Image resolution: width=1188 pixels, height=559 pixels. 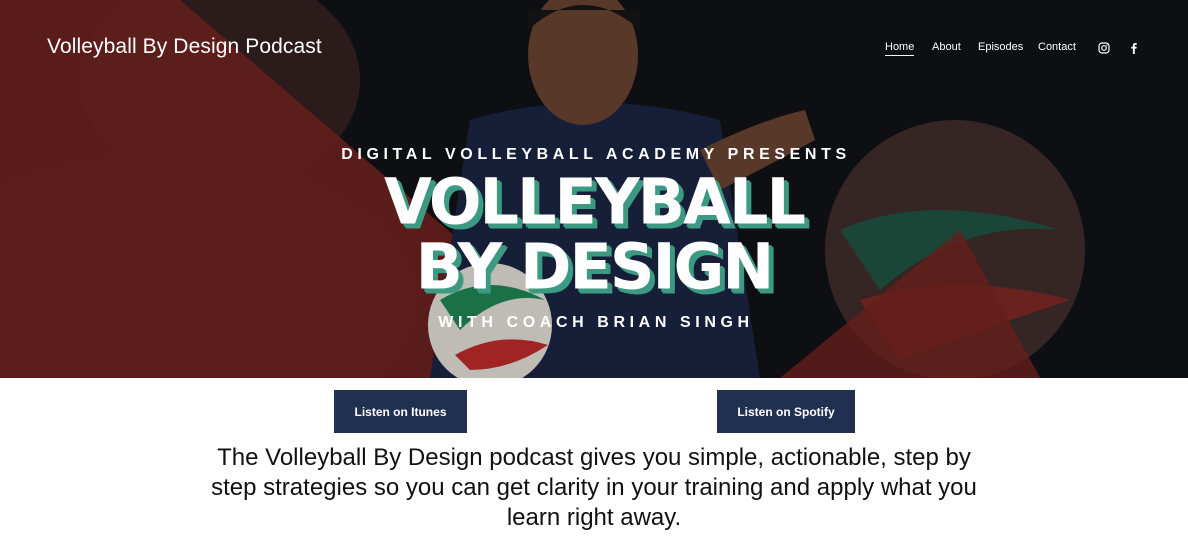 What do you see at coordinates (596, 154) in the screenshot?
I see `hero-kicker: DIGITAL VOLLEYBALL ACADEMY PRESENTS` at bounding box center [596, 154].